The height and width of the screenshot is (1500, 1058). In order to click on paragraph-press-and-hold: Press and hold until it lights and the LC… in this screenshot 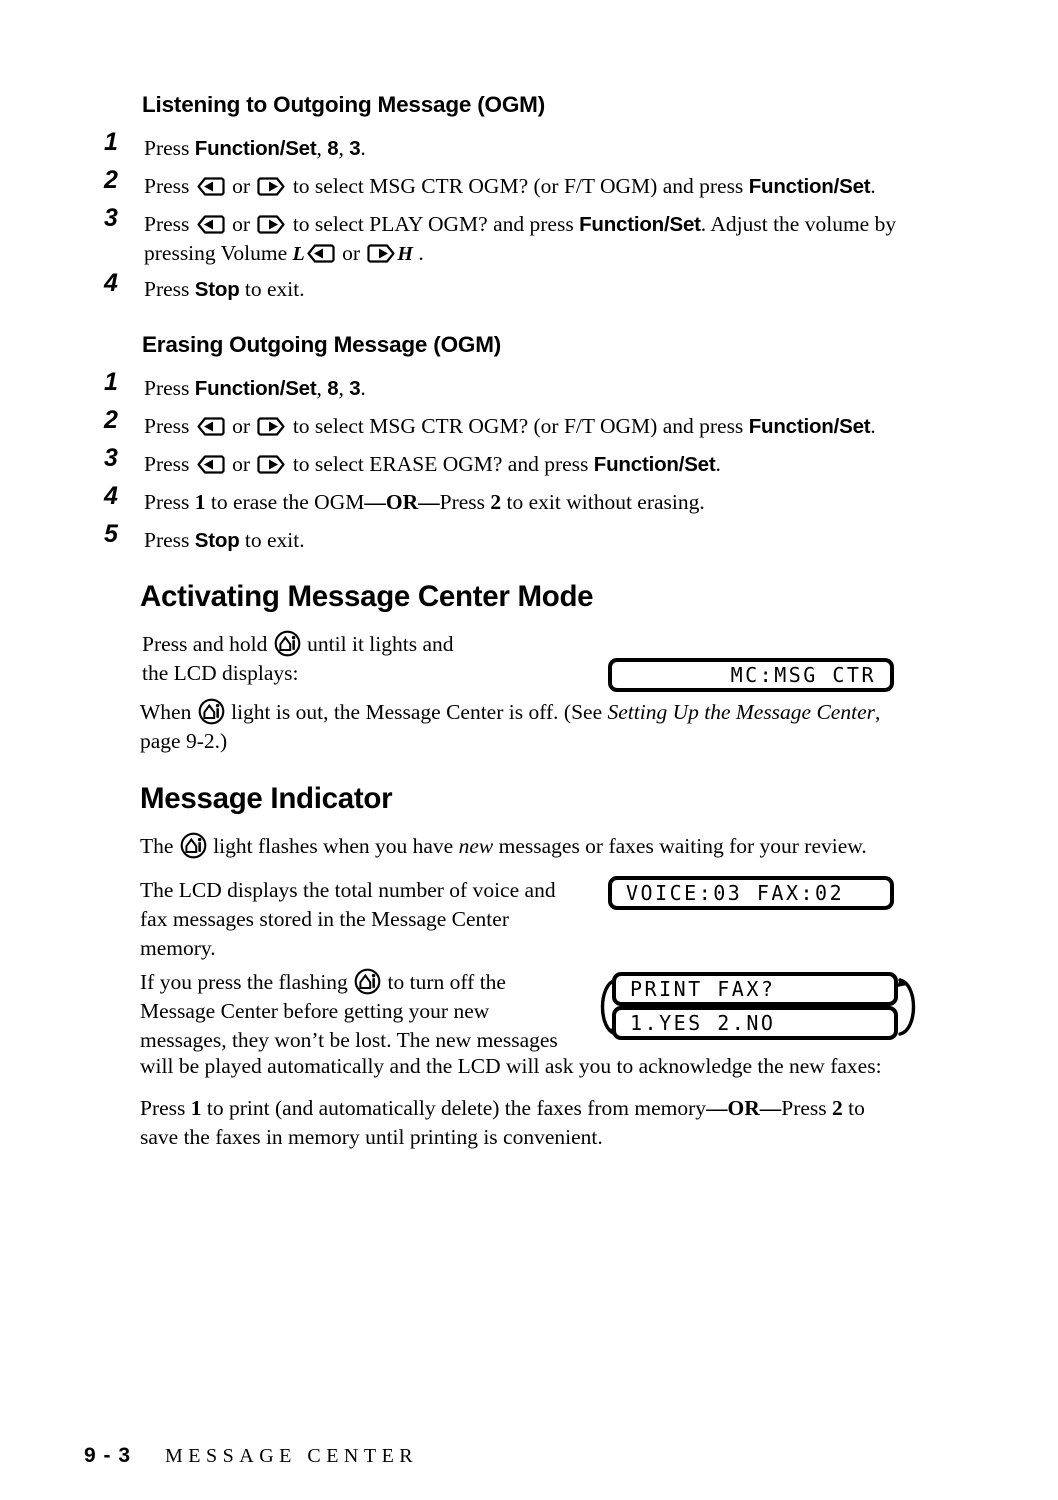, I will do `click(377, 659)`.